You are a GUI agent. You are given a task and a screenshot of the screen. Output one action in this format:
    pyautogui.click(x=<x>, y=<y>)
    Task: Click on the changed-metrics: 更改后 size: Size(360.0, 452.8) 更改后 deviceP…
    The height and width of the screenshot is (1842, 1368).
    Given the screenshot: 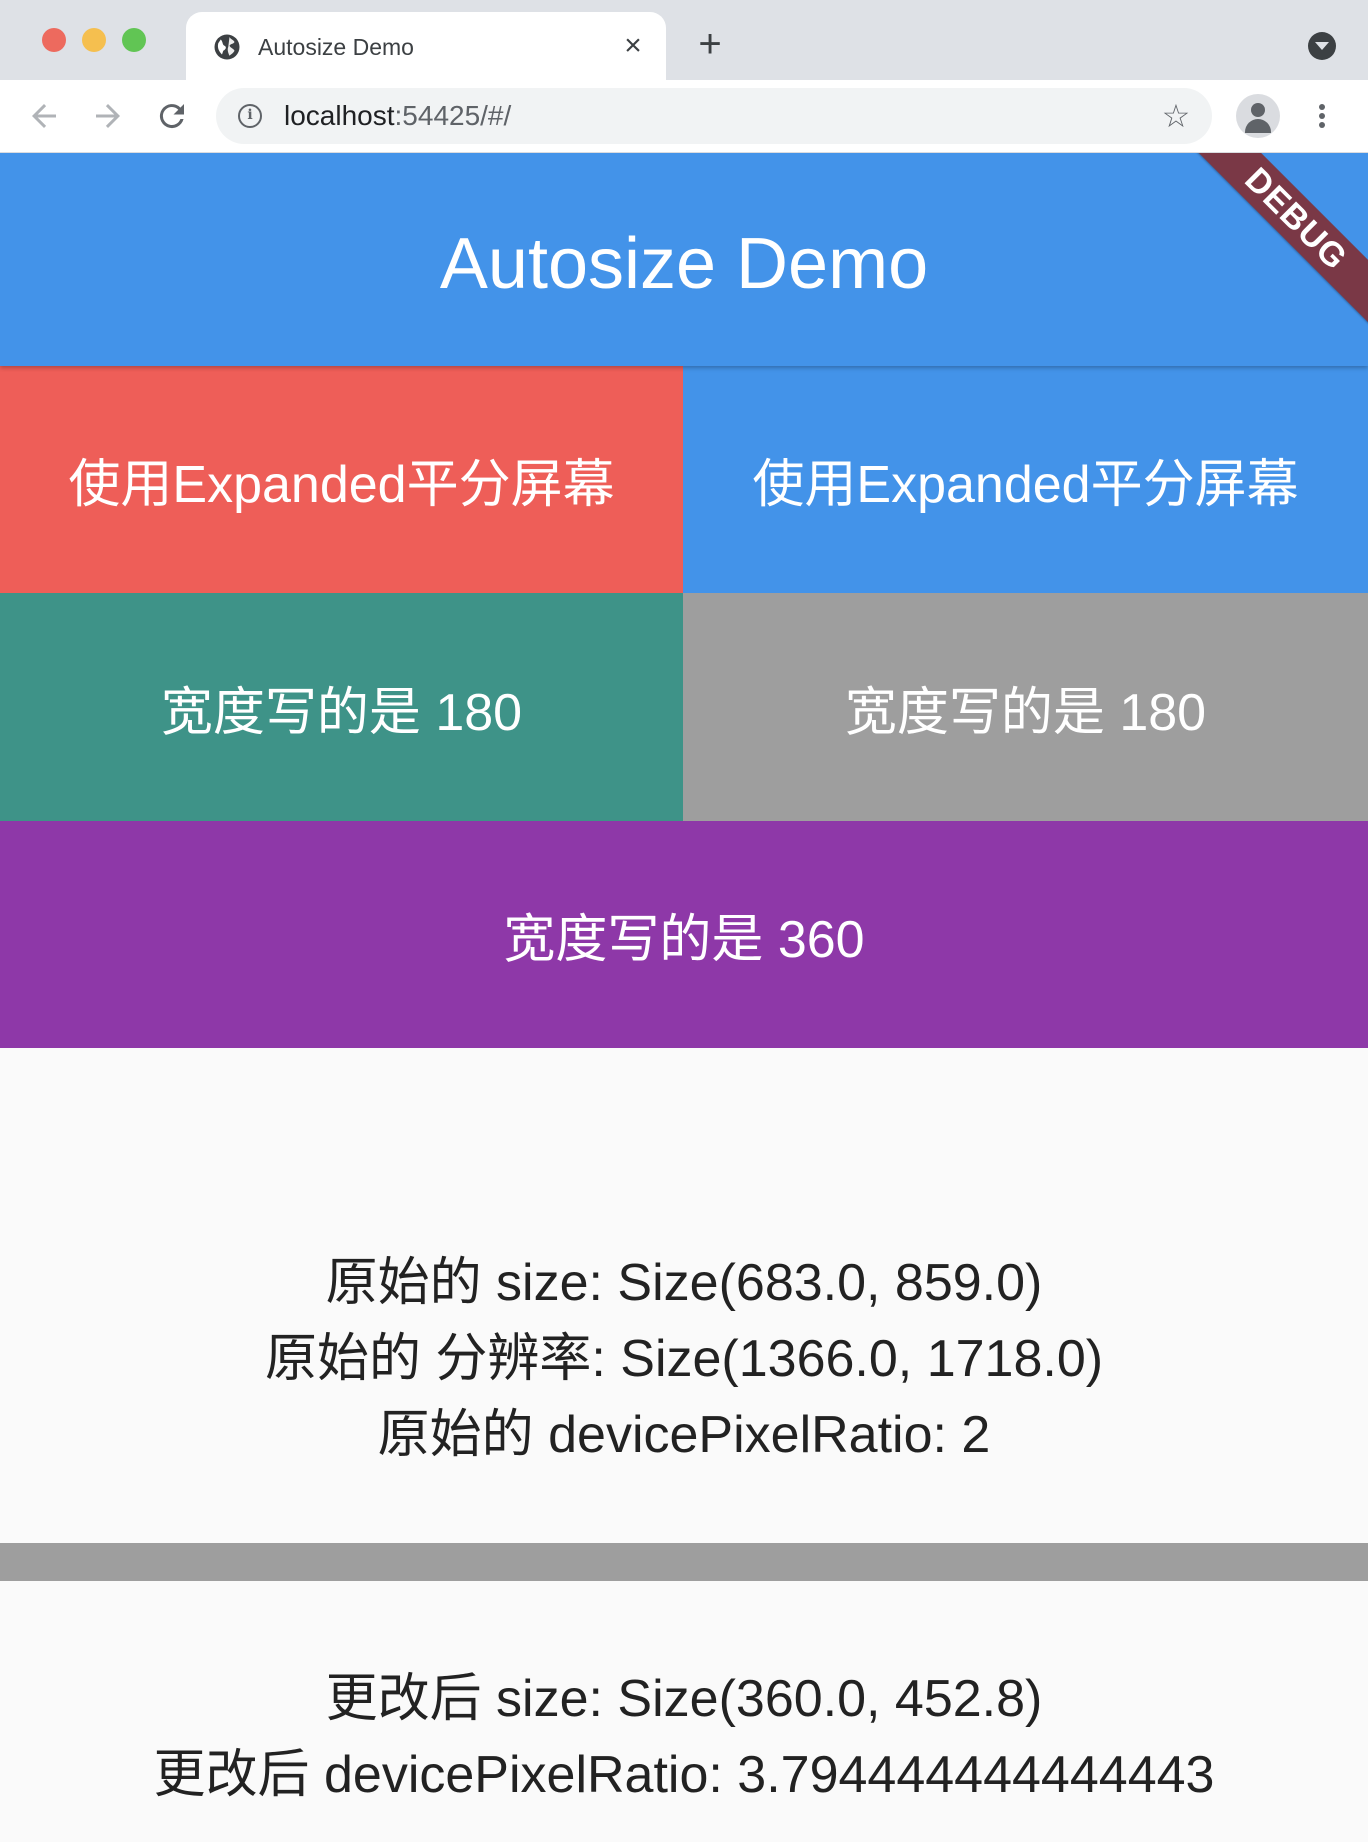 What is the action you would take?
    pyautogui.click(x=684, y=1737)
    